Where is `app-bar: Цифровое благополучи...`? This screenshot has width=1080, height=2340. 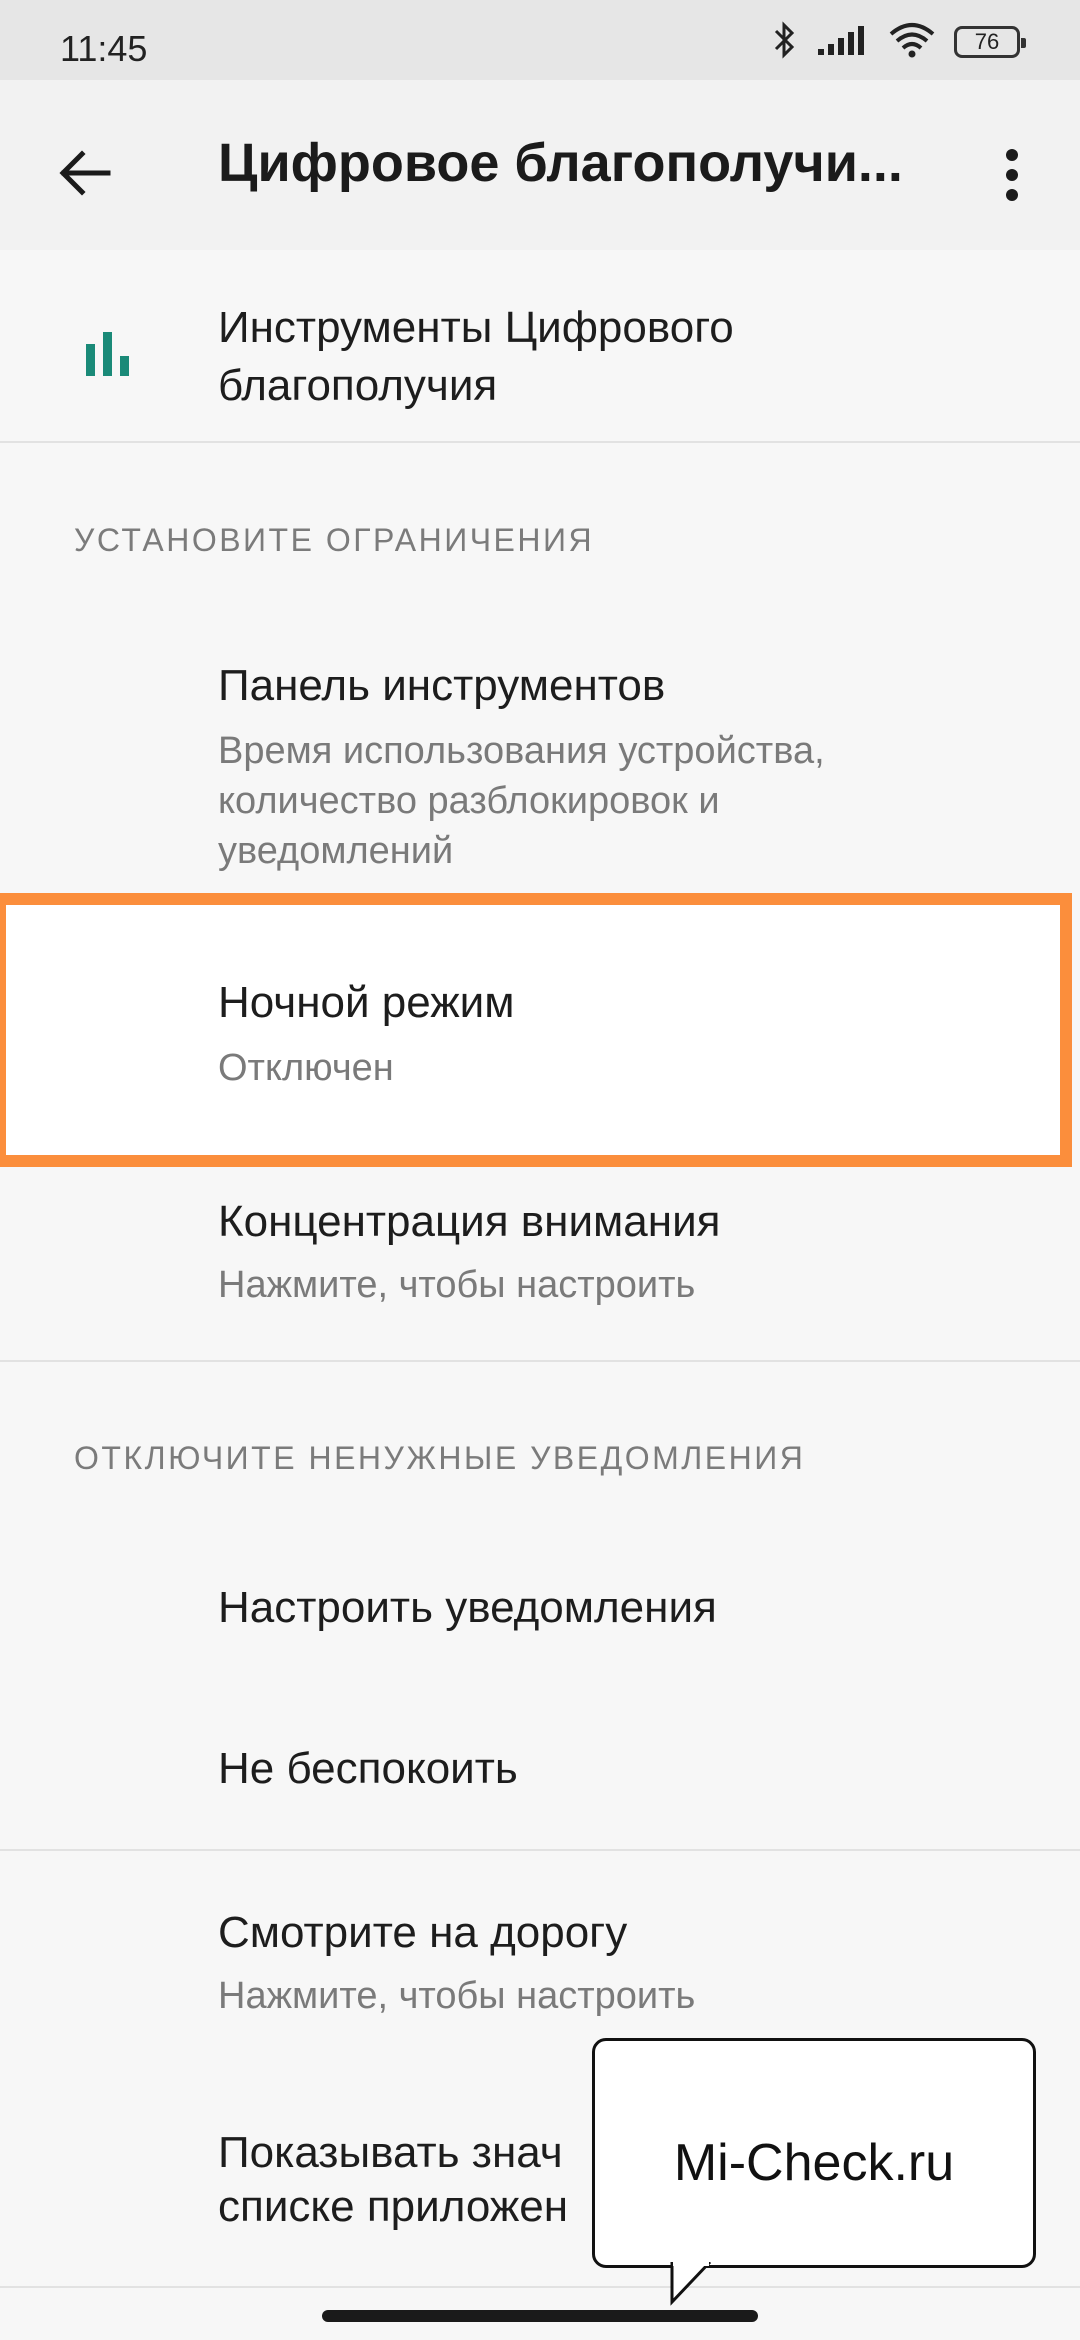 app-bar: Цифровое благополучи... is located at coordinates (540, 165).